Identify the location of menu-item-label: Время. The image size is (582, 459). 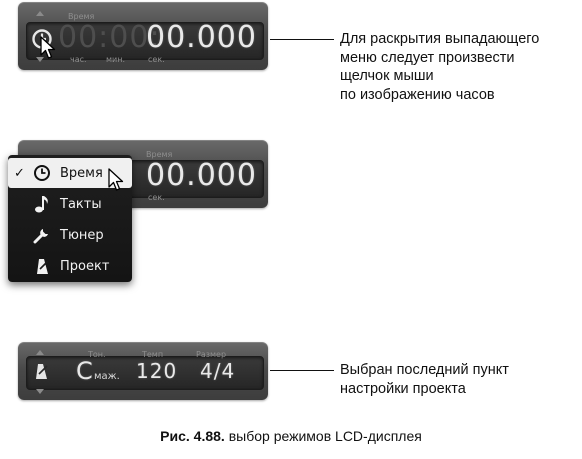
(81, 173).